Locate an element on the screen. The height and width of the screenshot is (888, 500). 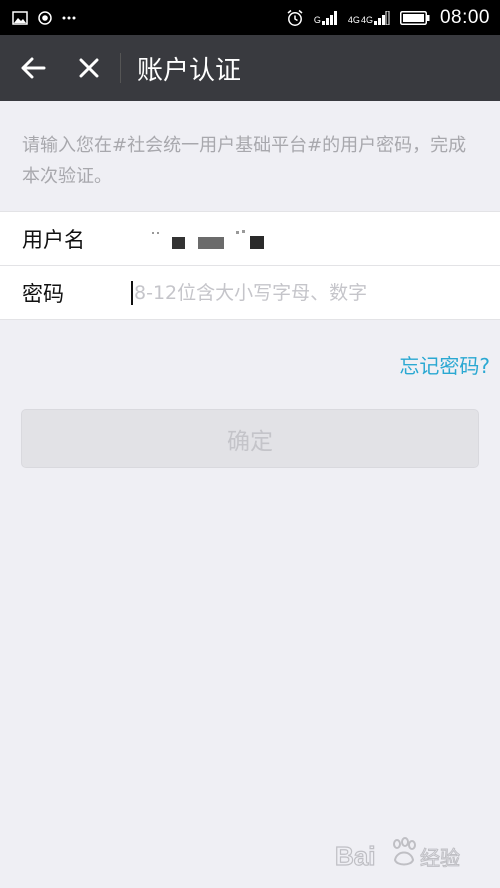
status-time: 08:00 is located at coordinates (464, 17).